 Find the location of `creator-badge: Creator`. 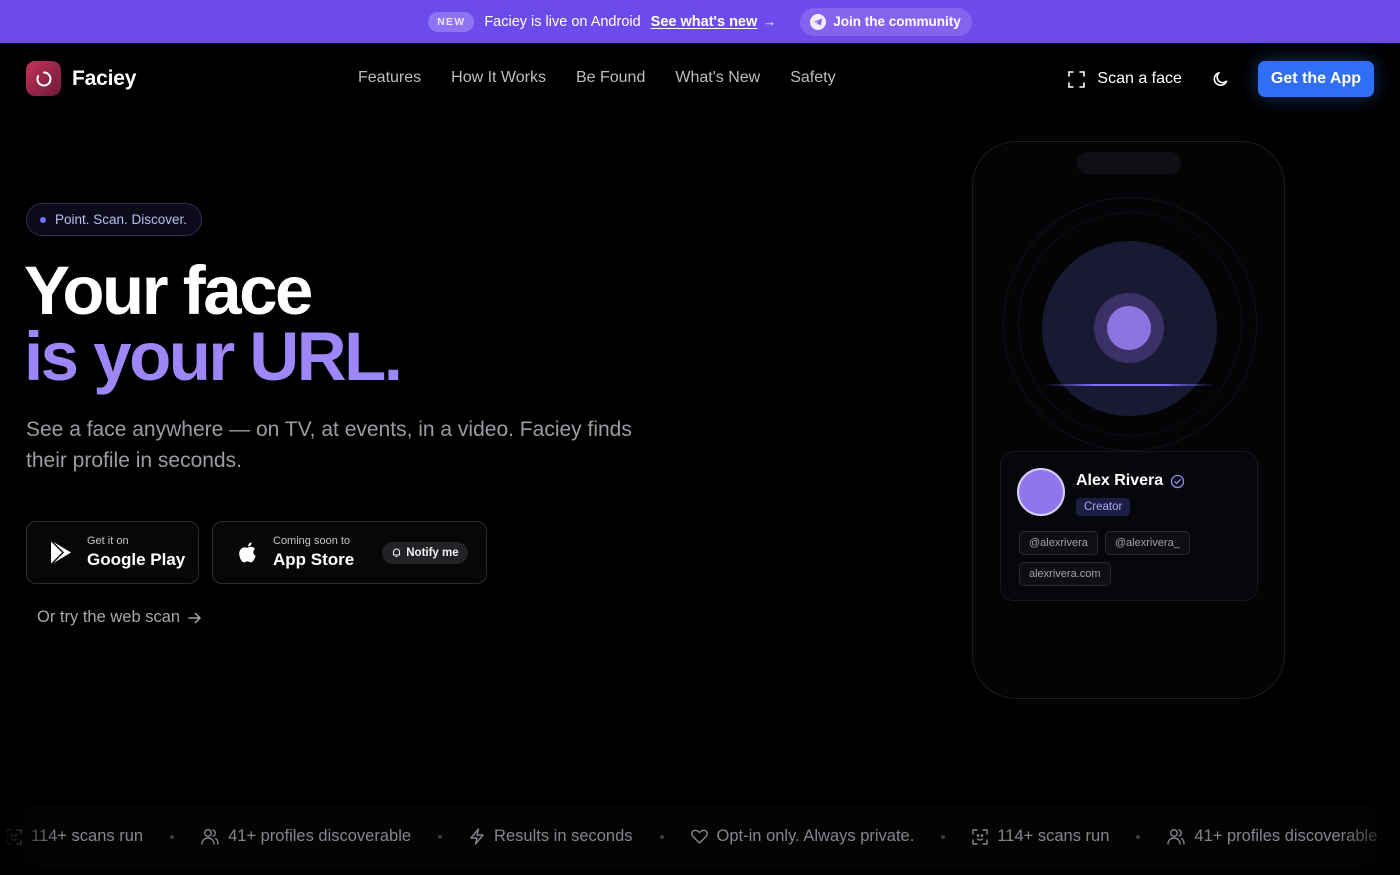

creator-badge: Creator is located at coordinates (1103, 507).